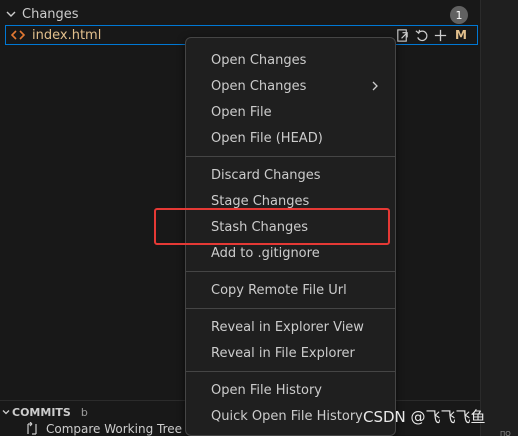 This screenshot has height=436, width=518. I want to click on menu-label: Reveal in File Explorer, so click(283, 353).